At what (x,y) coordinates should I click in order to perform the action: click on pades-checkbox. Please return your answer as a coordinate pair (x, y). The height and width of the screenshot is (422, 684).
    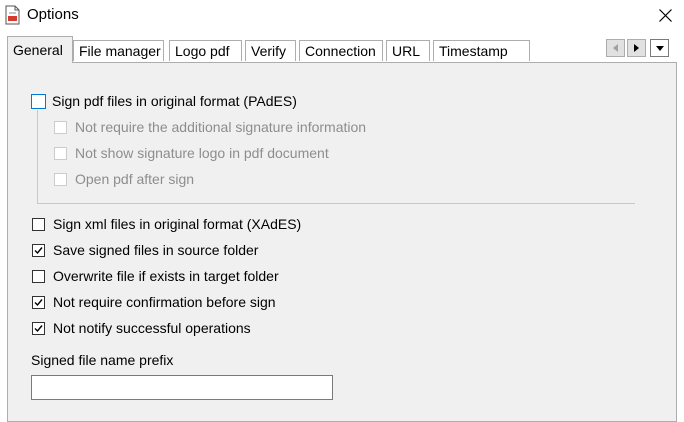
    Looking at the image, I should click on (38, 101).